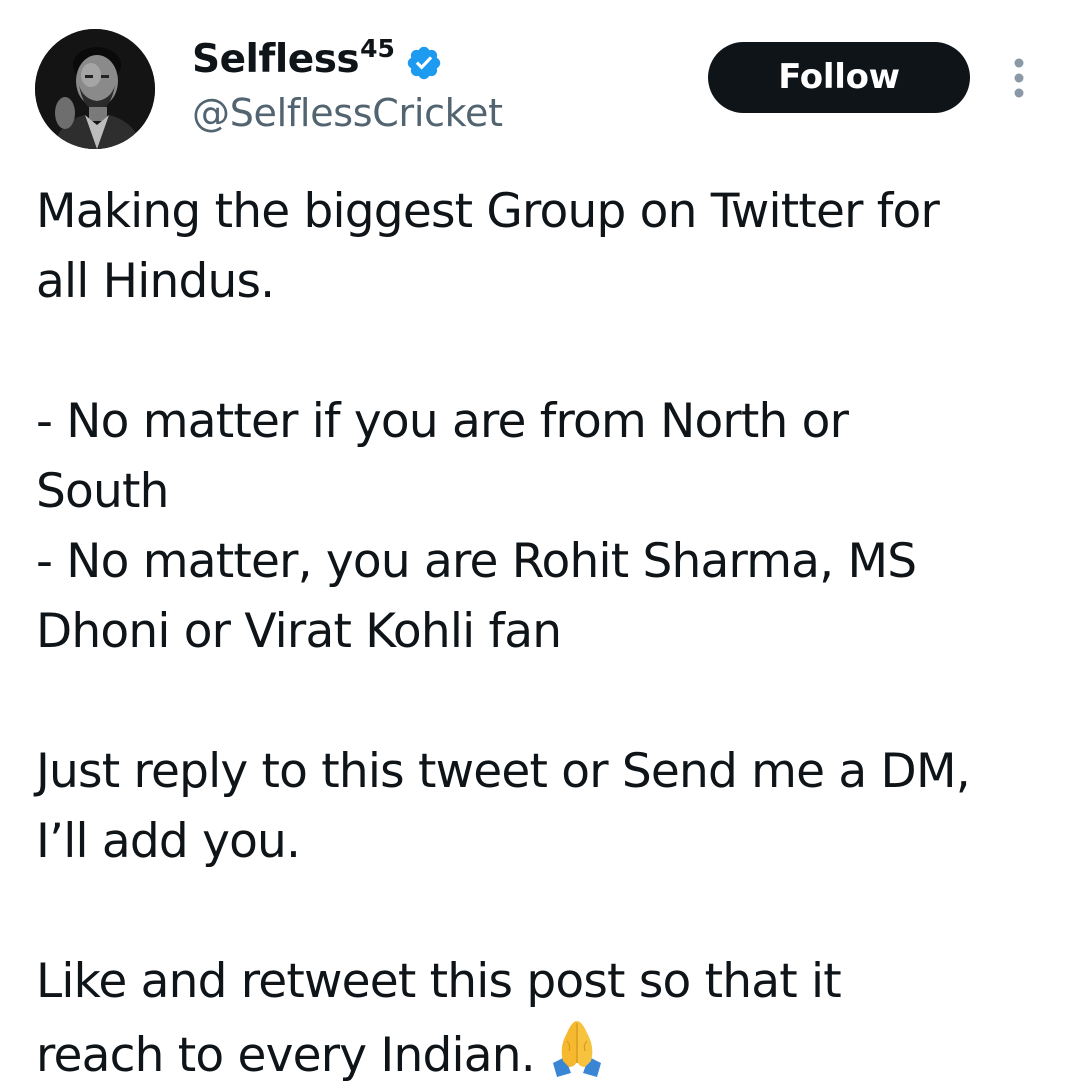 This screenshot has width=1079, height=1091. I want to click on tweet-line: Making the biggest Group on Twitter for, so click(488, 211).